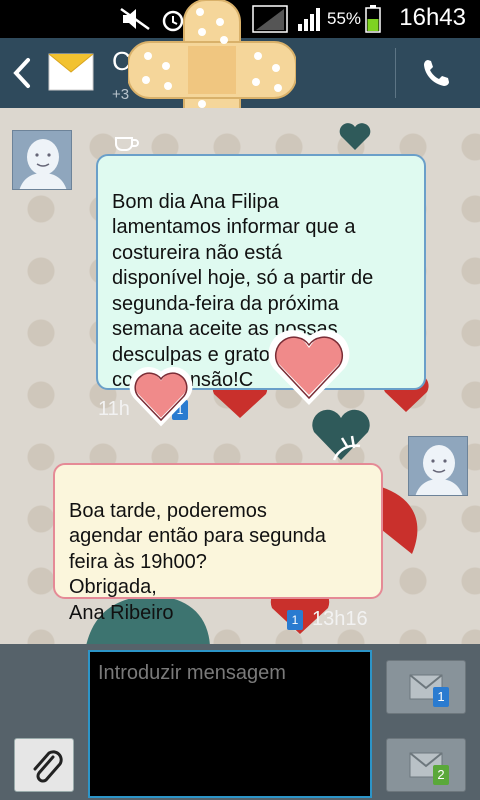 The image size is (480, 800). Describe the element at coordinates (127, 144) in the screenshot. I see `teacup-icon` at that location.